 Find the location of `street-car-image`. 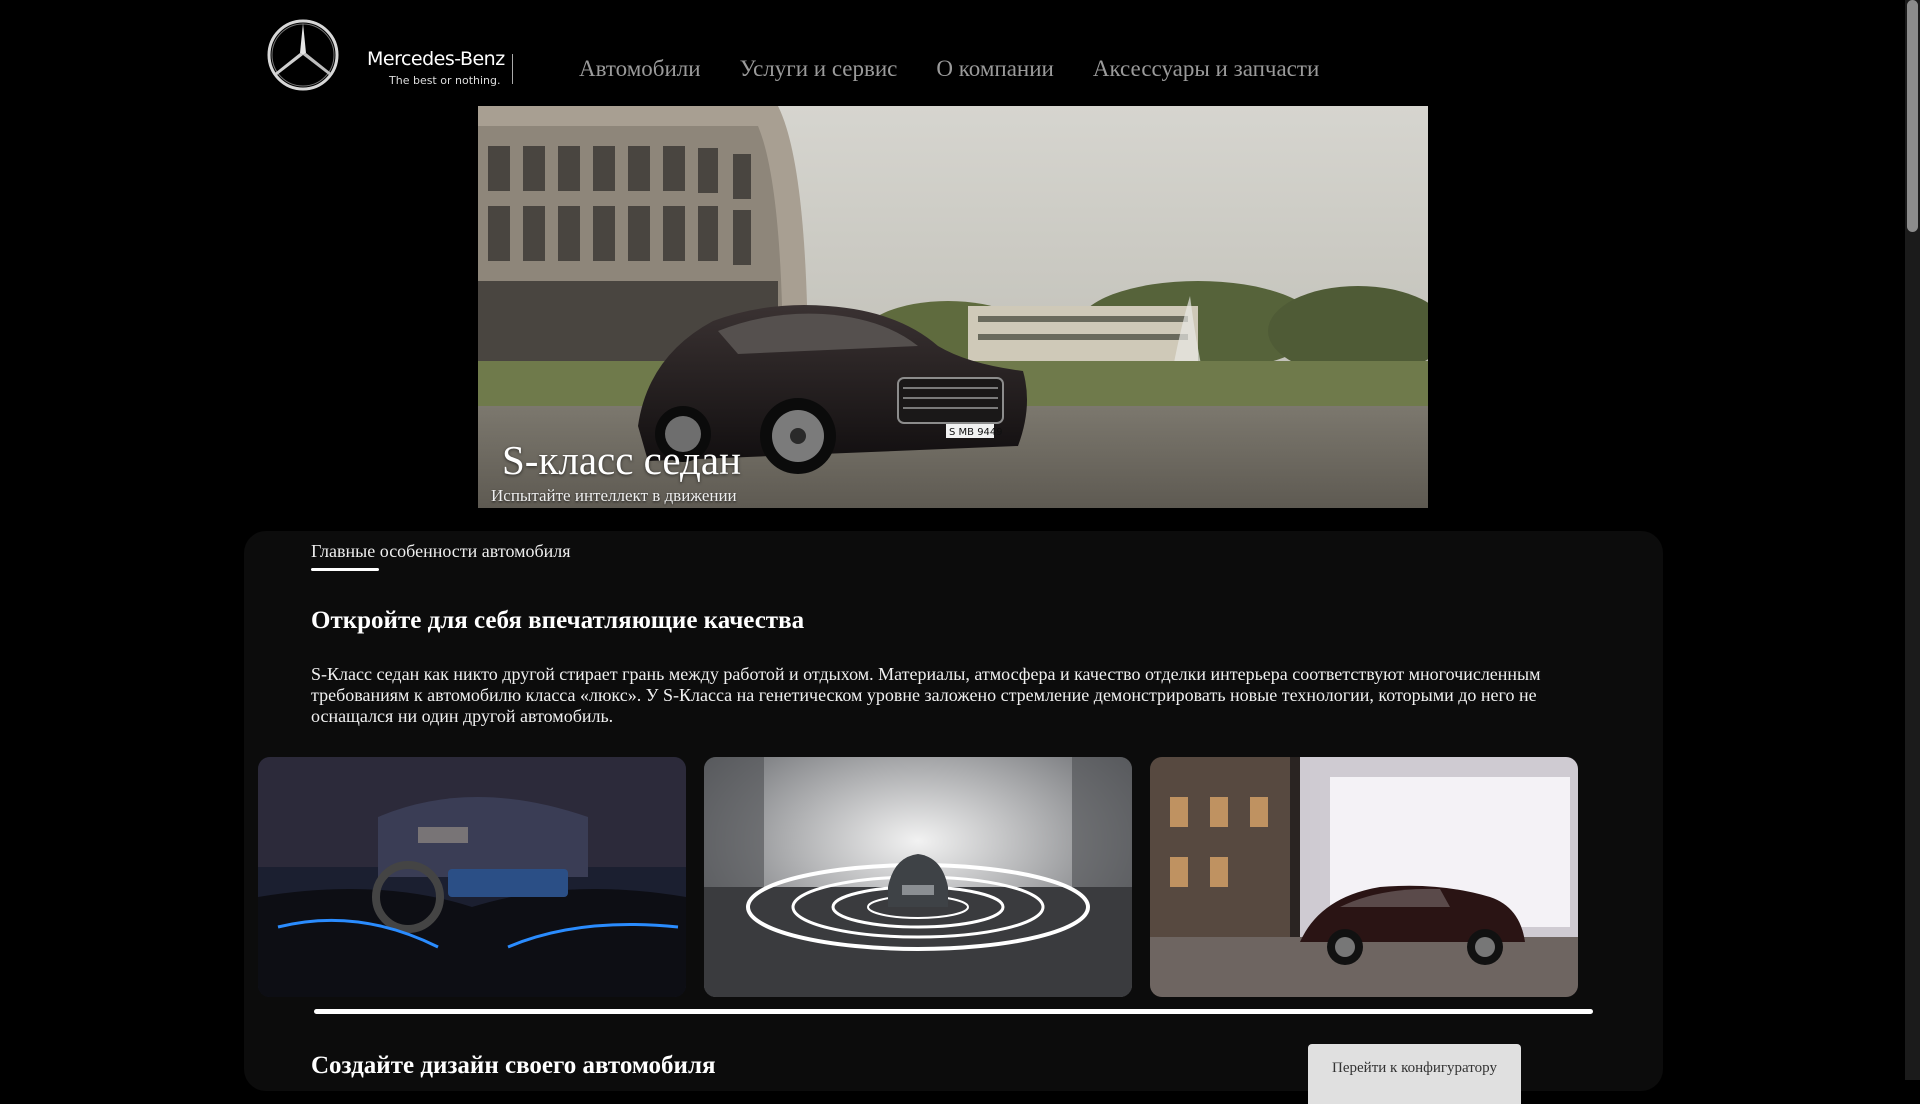

street-car-image is located at coordinates (1364, 877).